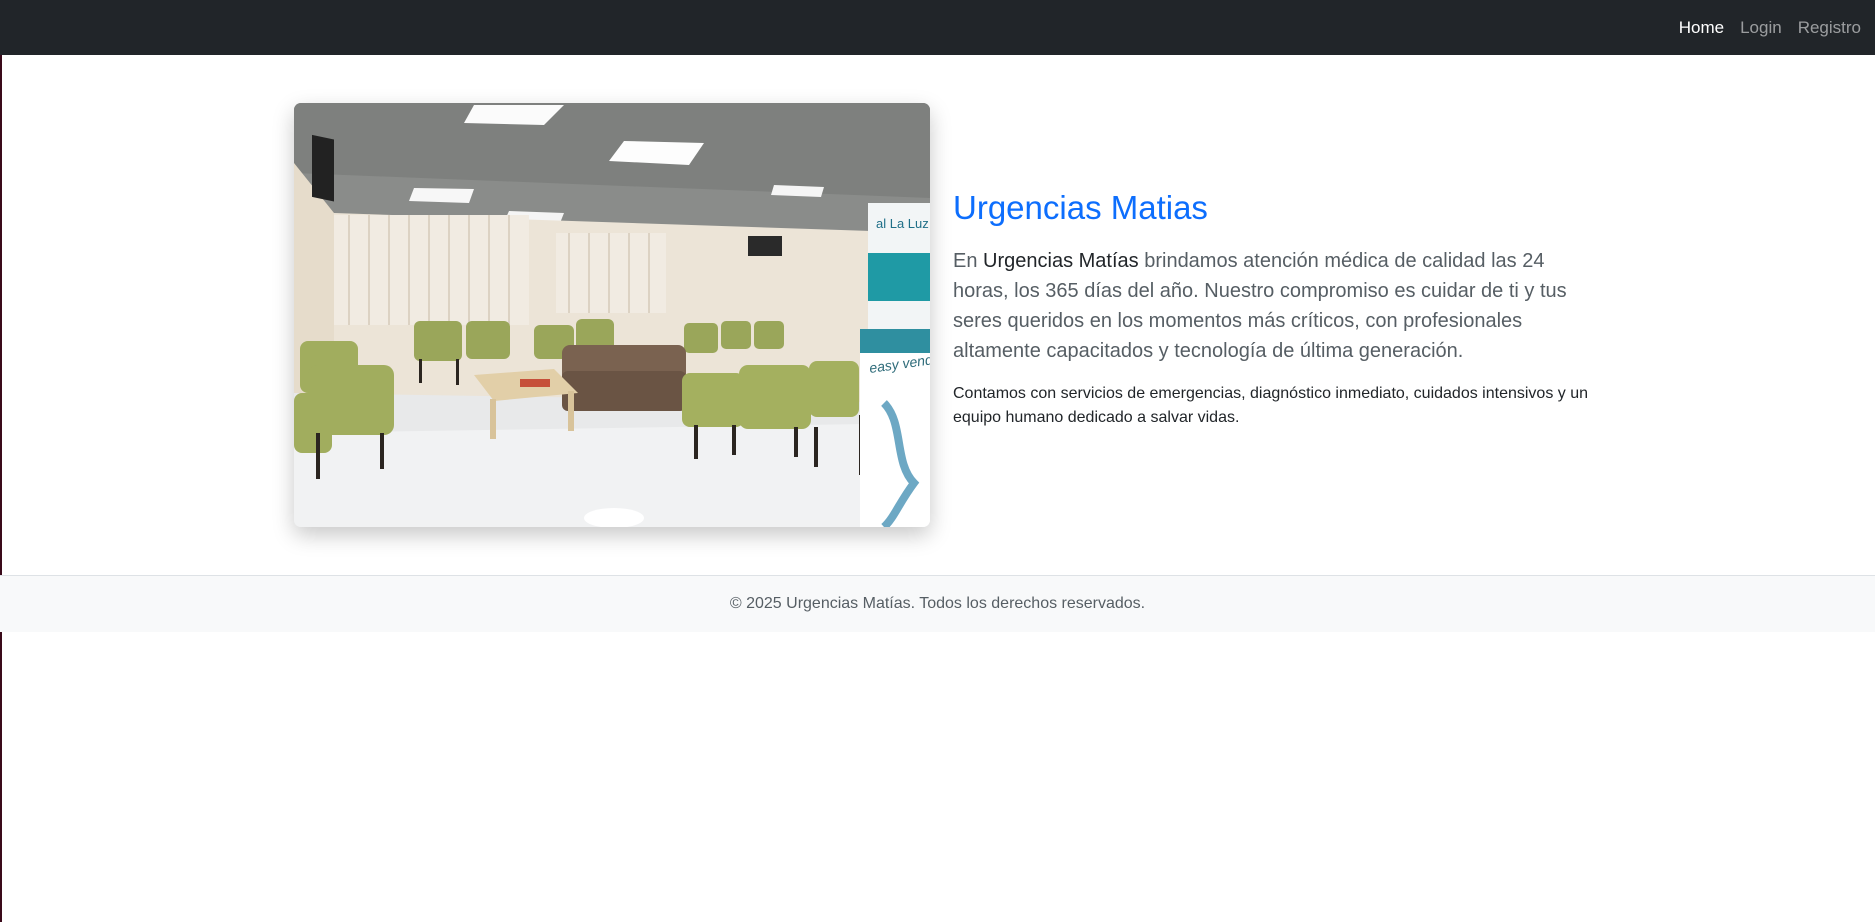 Image resolution: width=1875 pixels, height=922 pixels. I want to click on nav-links: Home Login Registro, so click(1770, 27).